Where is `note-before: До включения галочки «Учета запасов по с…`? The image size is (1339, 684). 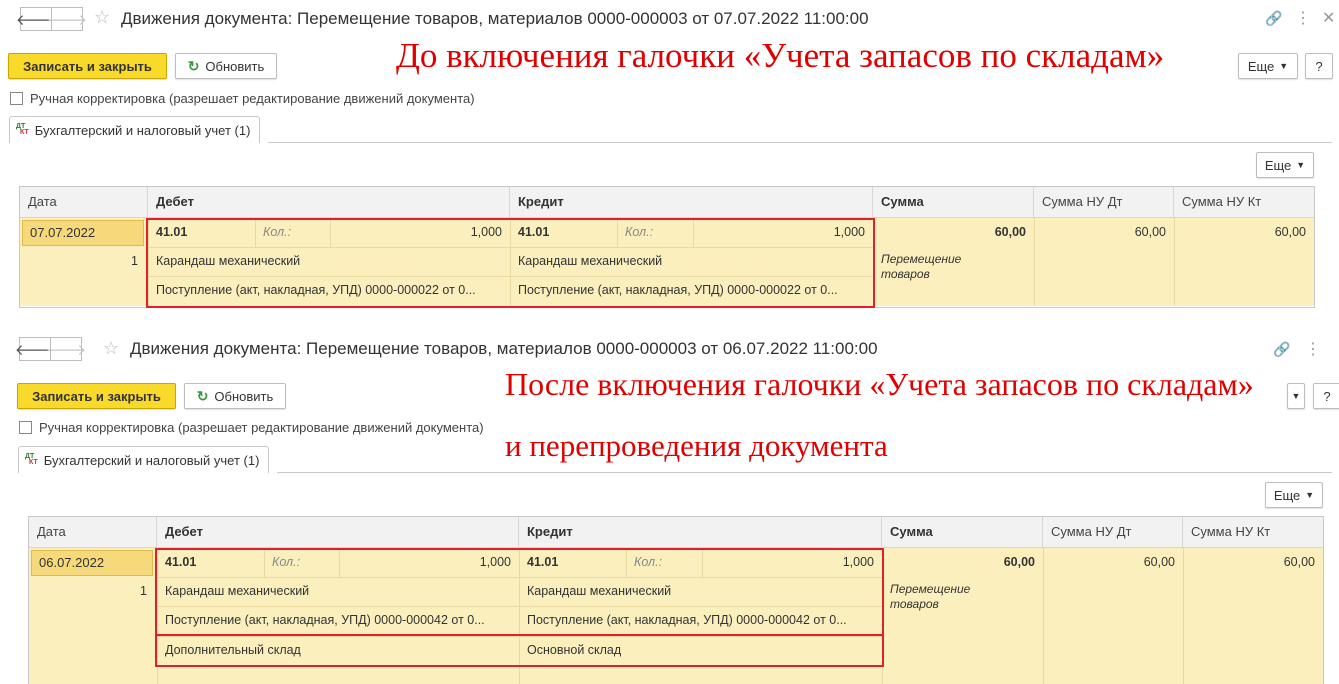 note-before: До включения галочки «Учета запасов по с… is located at coordinates (780, 55).